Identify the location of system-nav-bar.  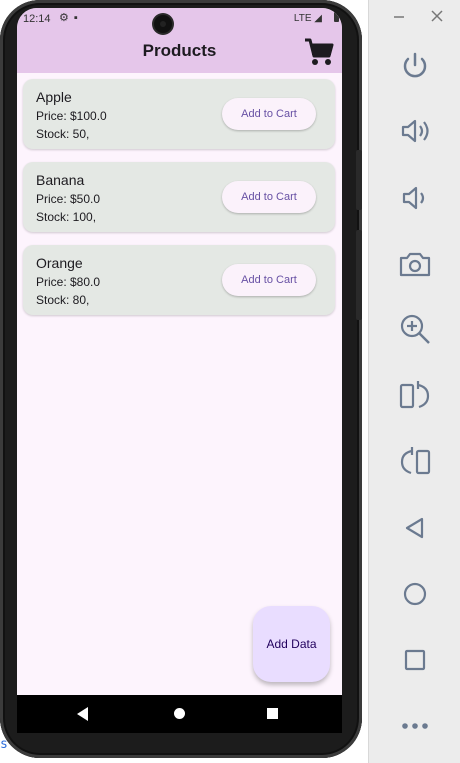
(179, 714).